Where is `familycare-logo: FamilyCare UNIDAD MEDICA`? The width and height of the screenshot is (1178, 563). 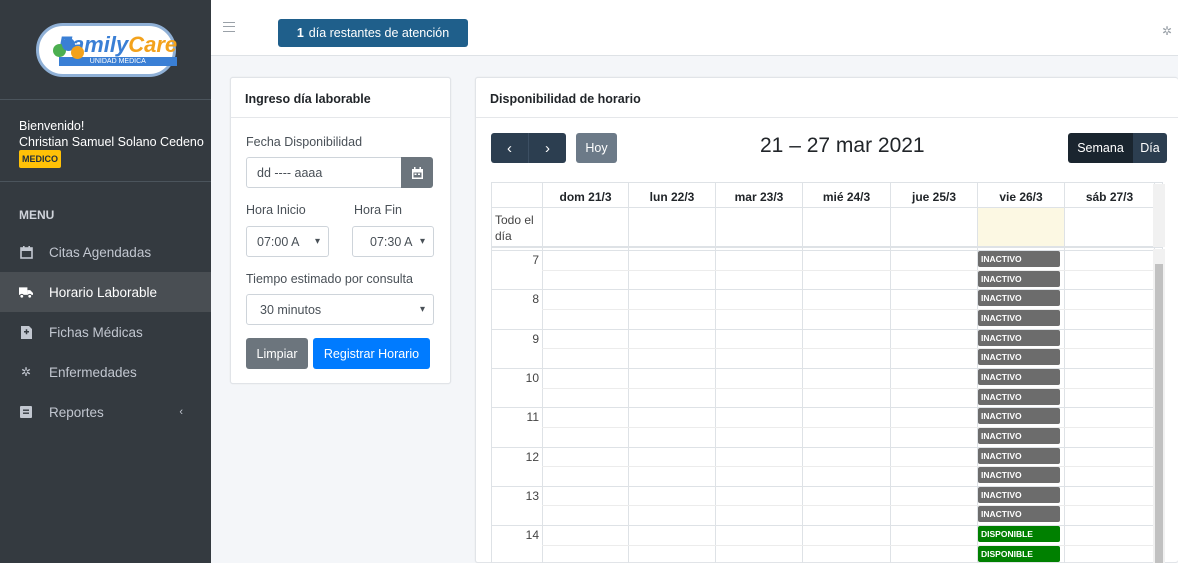 familycare-logo: FamilyCare UNIDAD MEDICA is located at coordinates (106, 49).